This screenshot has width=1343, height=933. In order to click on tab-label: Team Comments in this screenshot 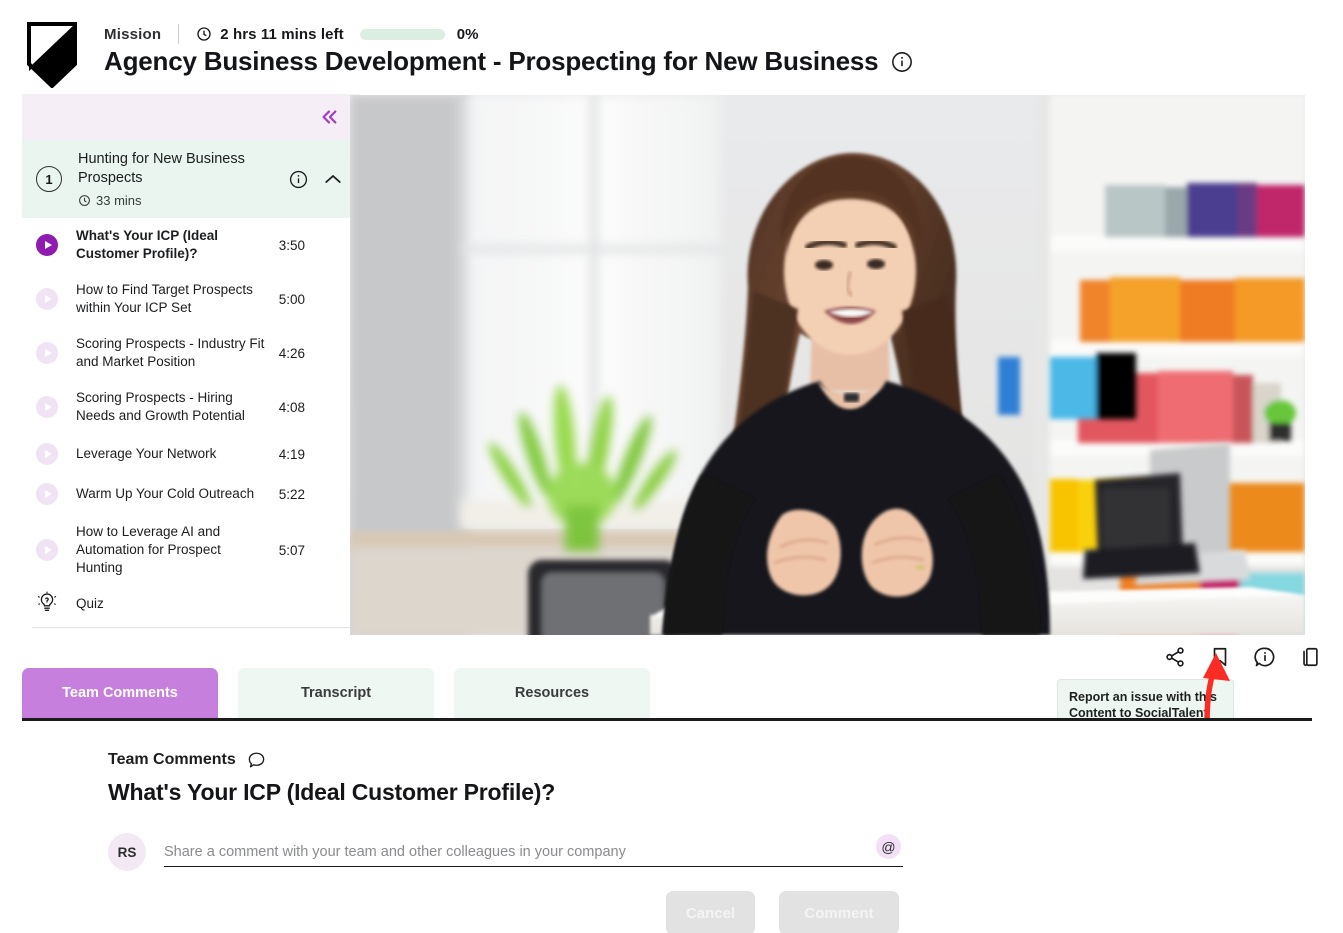, I will do `click(120, 693)`.